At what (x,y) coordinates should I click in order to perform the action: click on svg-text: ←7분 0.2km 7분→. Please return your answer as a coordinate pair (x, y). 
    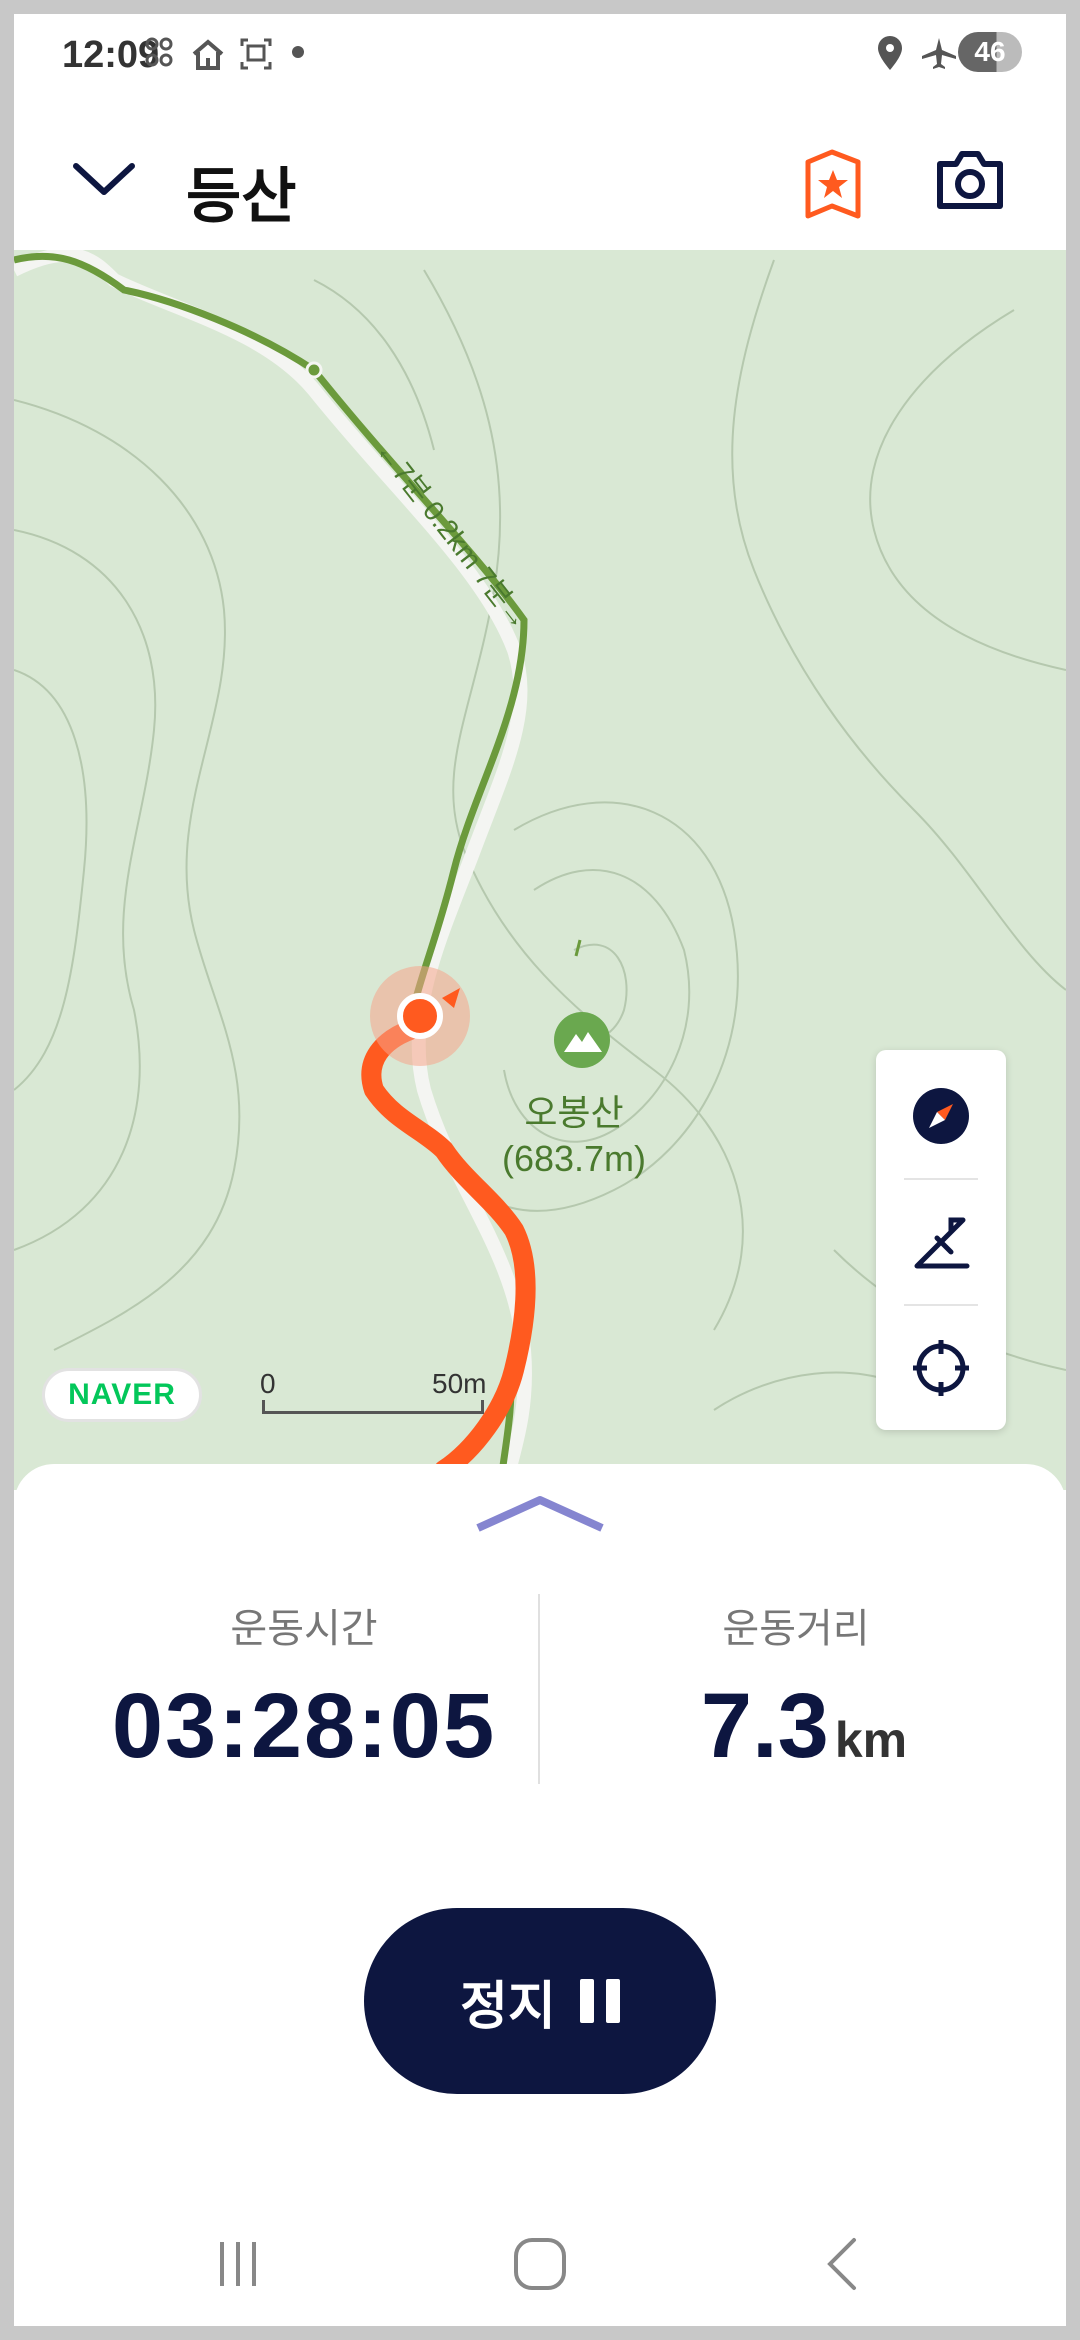
    Looking at the image, I should click on (452, 535).